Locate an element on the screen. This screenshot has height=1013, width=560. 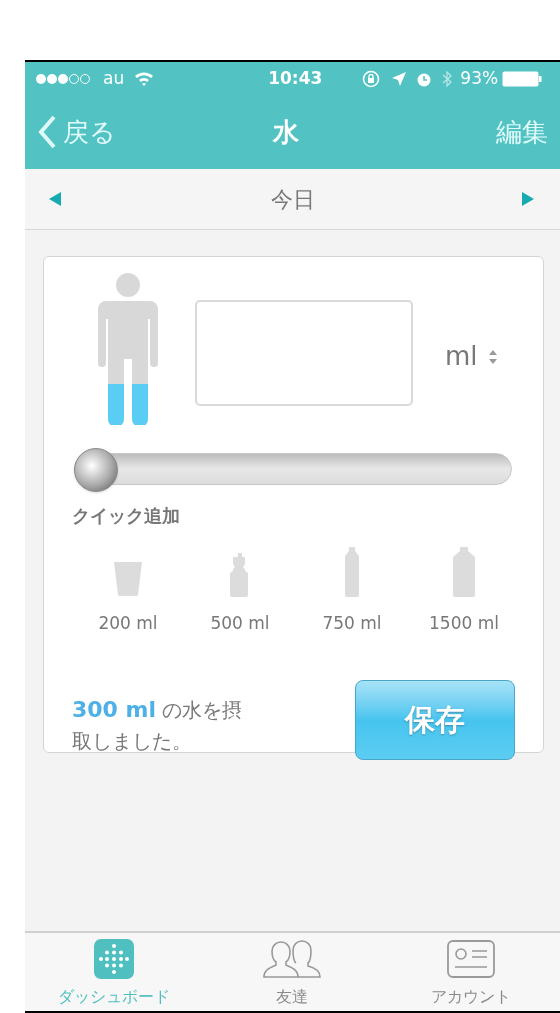
quick-add-button: 200 ml is located at coordinates (128, 591).